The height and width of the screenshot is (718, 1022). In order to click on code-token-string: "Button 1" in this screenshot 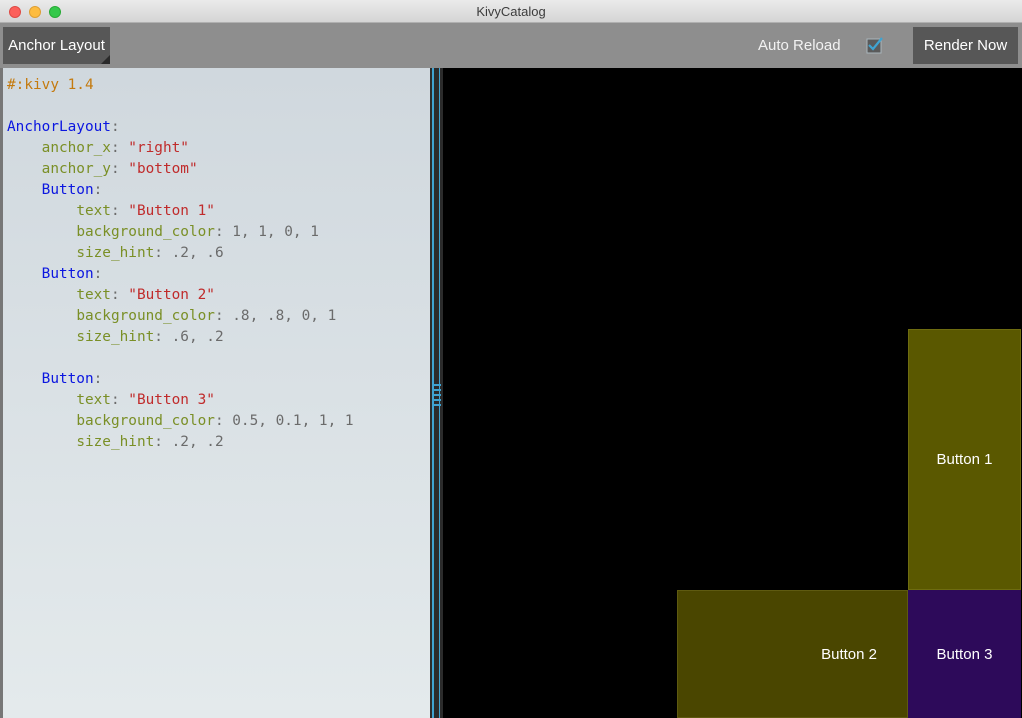, I will do `click(171, 211)`.